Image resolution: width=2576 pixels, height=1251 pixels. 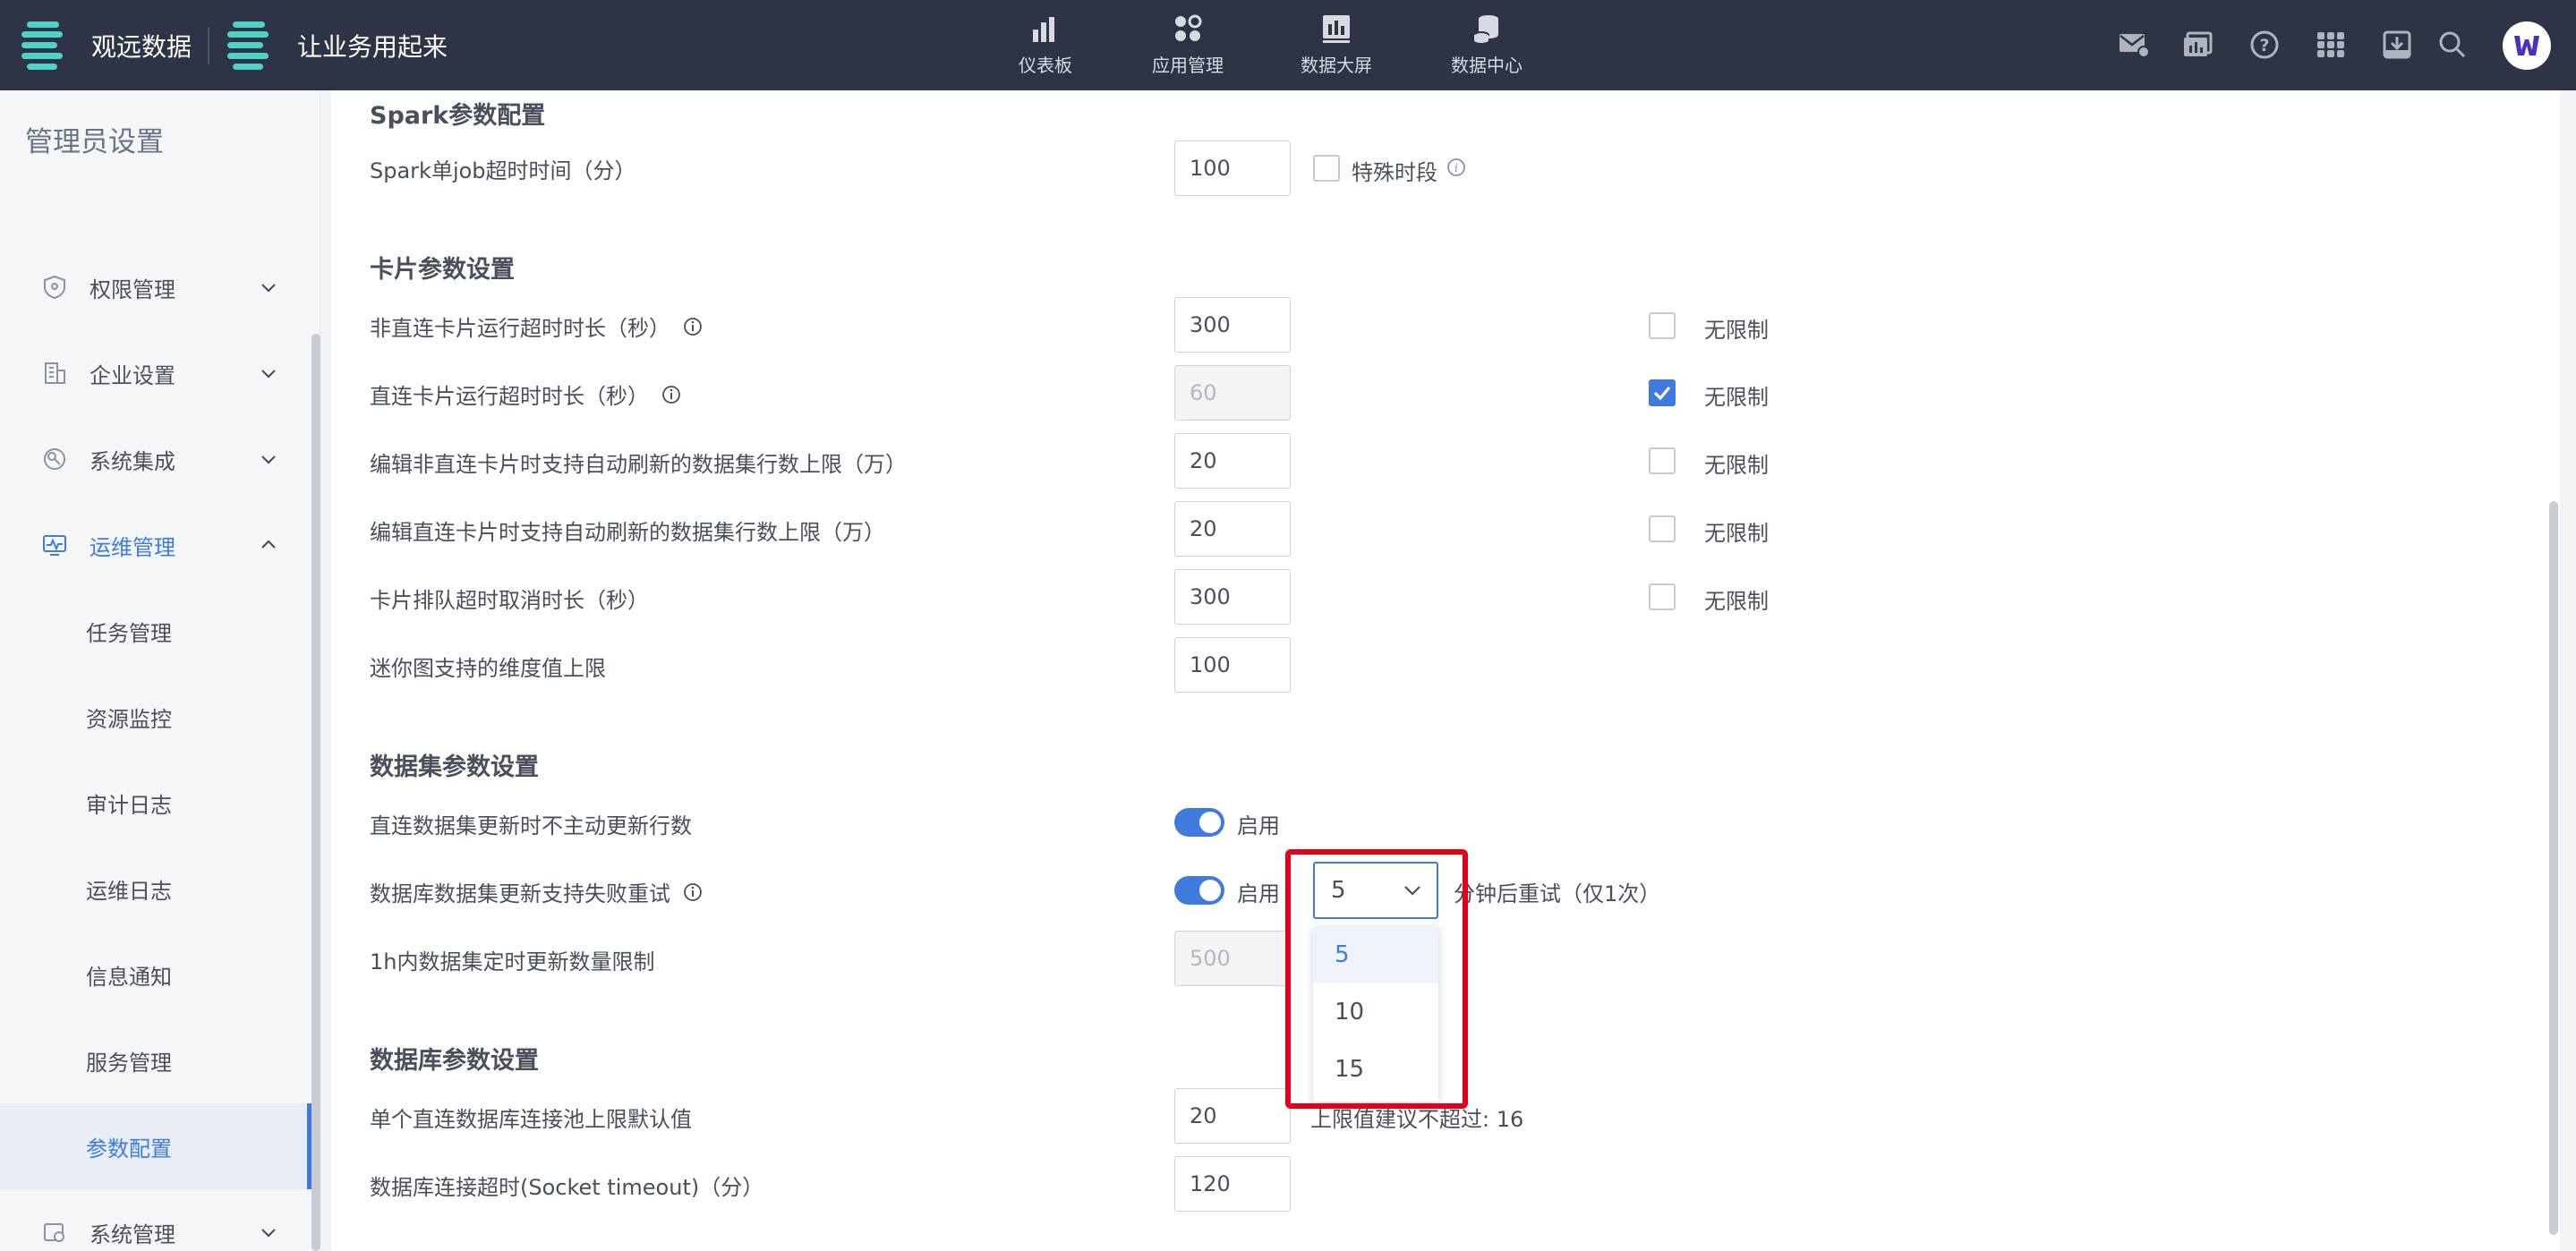 I want to click on brand-slogan-text: 让业务用起来, so click(x=372, y=46).